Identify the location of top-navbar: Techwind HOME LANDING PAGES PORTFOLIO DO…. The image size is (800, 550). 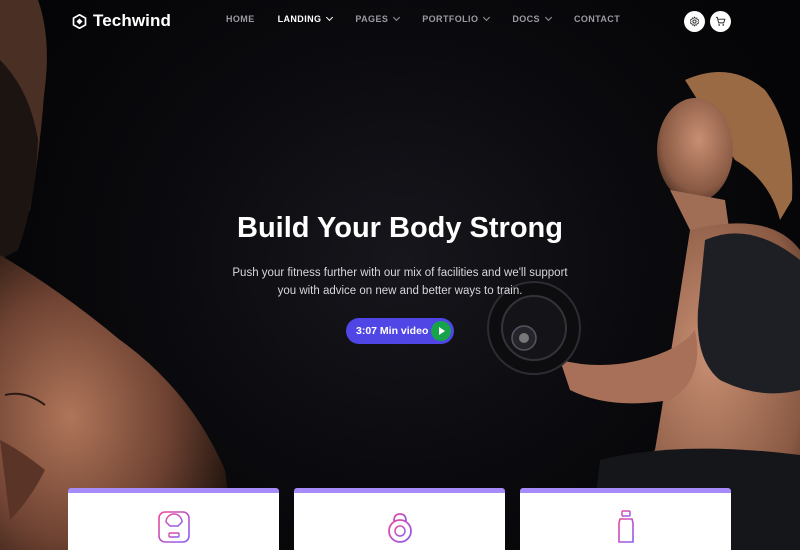
(400, 21).